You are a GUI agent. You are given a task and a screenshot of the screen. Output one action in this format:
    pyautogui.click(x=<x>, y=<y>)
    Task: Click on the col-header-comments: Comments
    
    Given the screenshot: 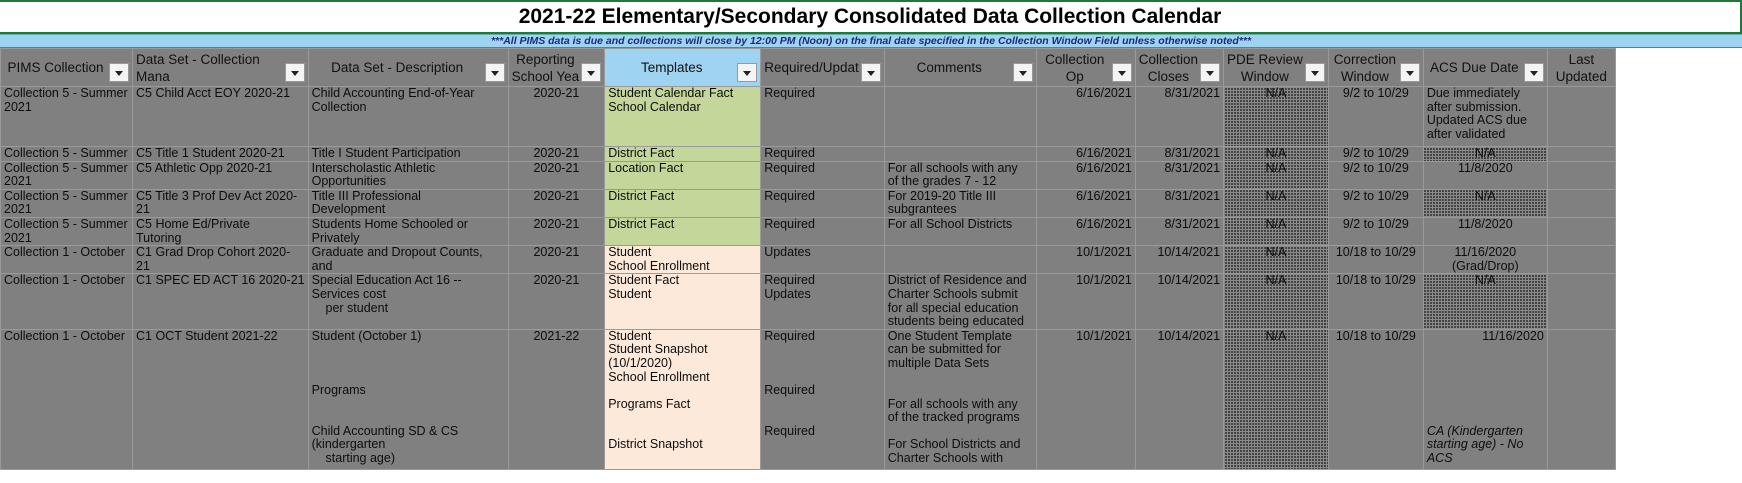 What is the action you would take?
    pyautogui.click(x=960, y=67)
    